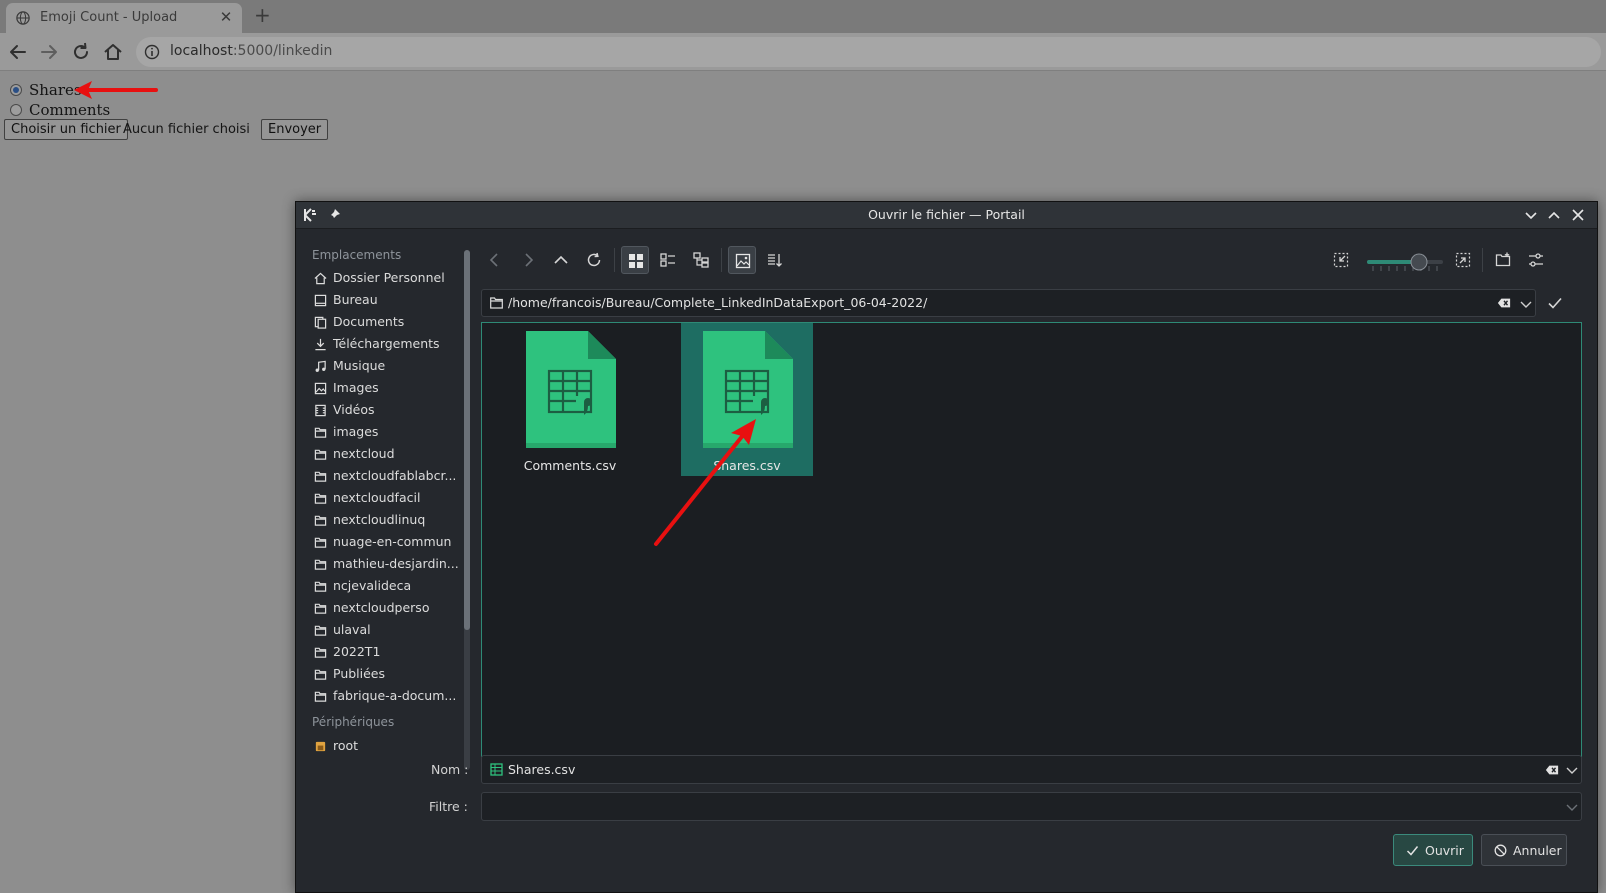 The image size is (1606, 893). I want to click on spreadsheet-file-icon, so click(496, 769).